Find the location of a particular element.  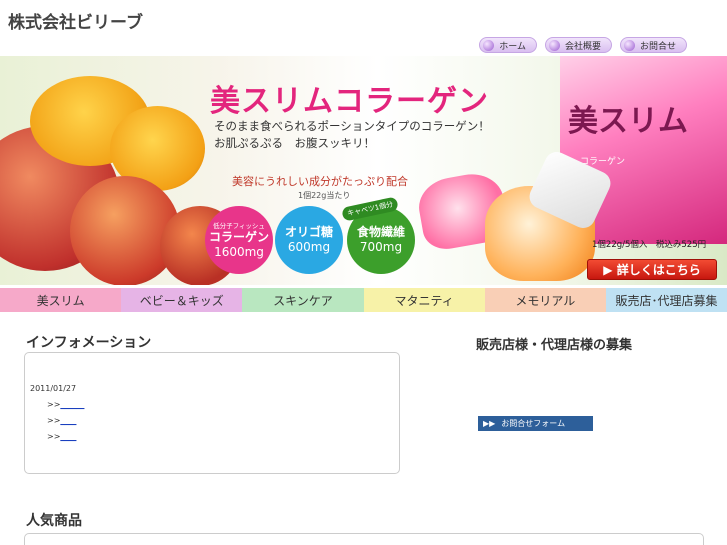

category-tab-dealer: 販売店･代理店募集 is located at coordinates (666, 300).